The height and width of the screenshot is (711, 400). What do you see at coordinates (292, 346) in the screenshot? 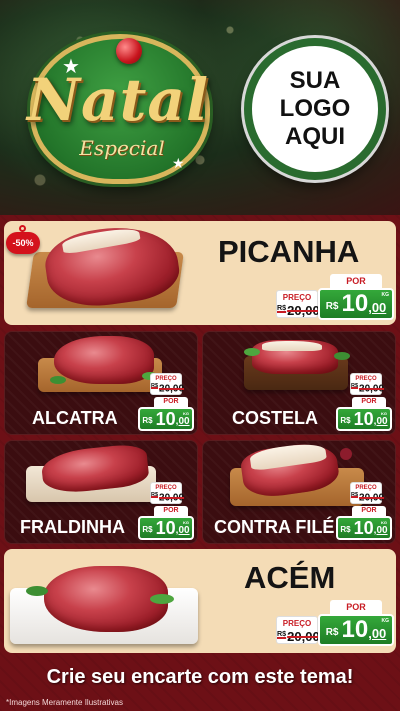
I see `fat-cap` at bounding box center [292, 346].